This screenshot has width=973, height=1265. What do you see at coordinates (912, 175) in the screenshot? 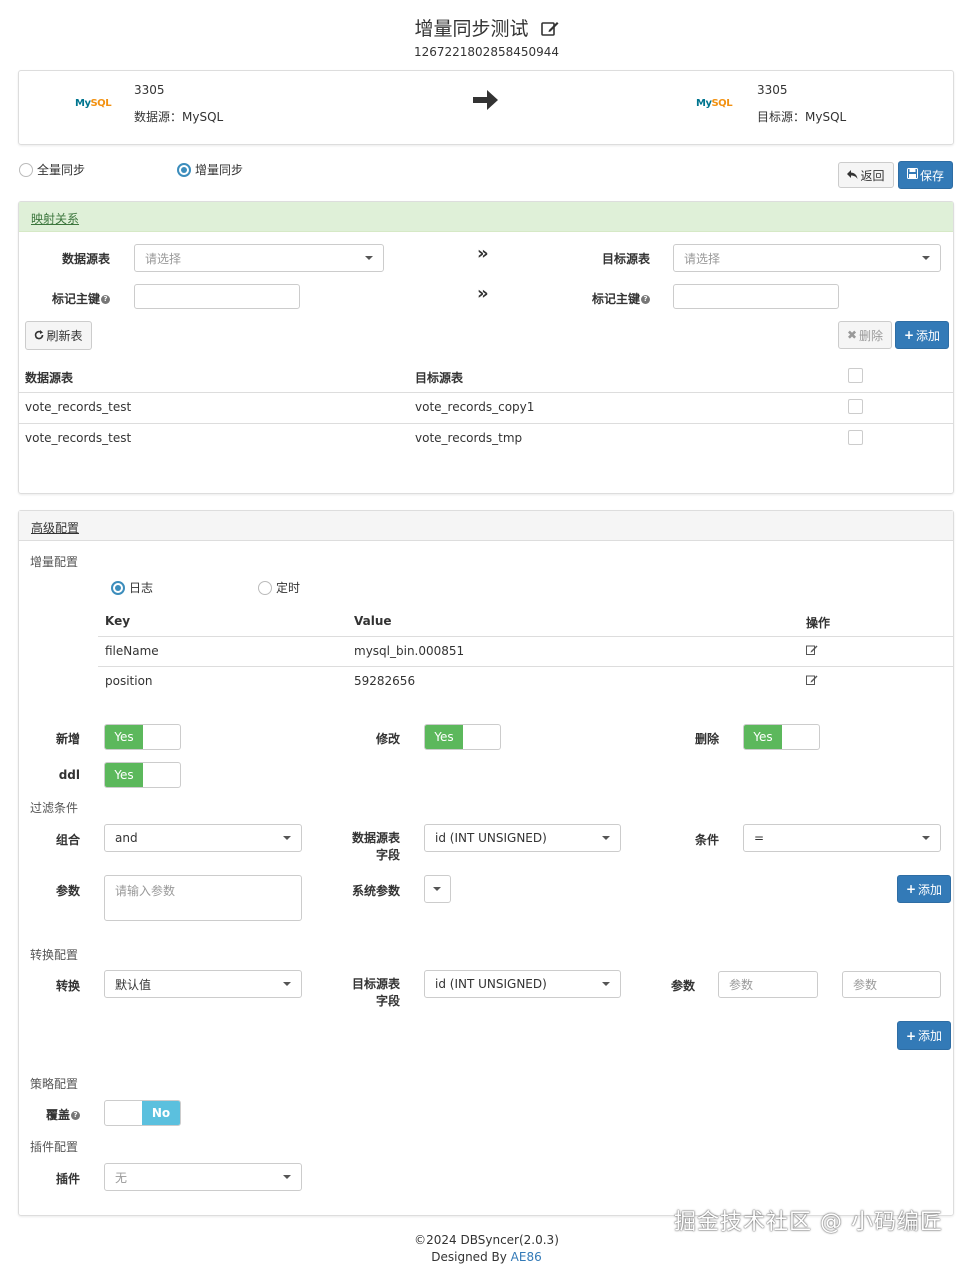
I see `save-icon` at bounding box center [912, 175].